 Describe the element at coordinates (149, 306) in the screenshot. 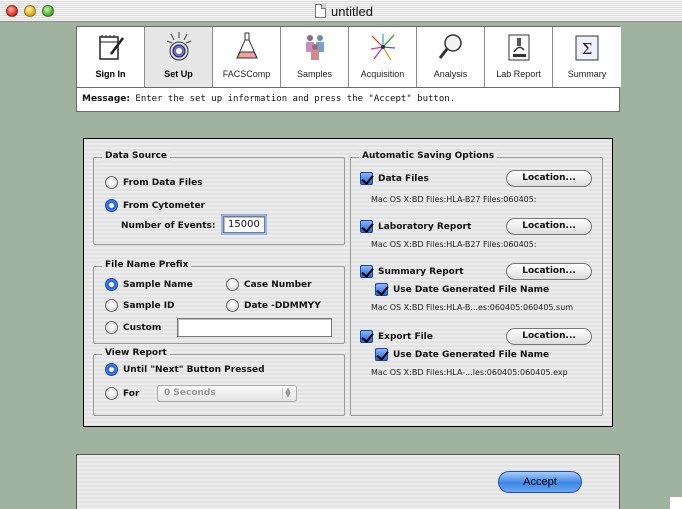

I see `sample-id-label: Sample ID` at that location.